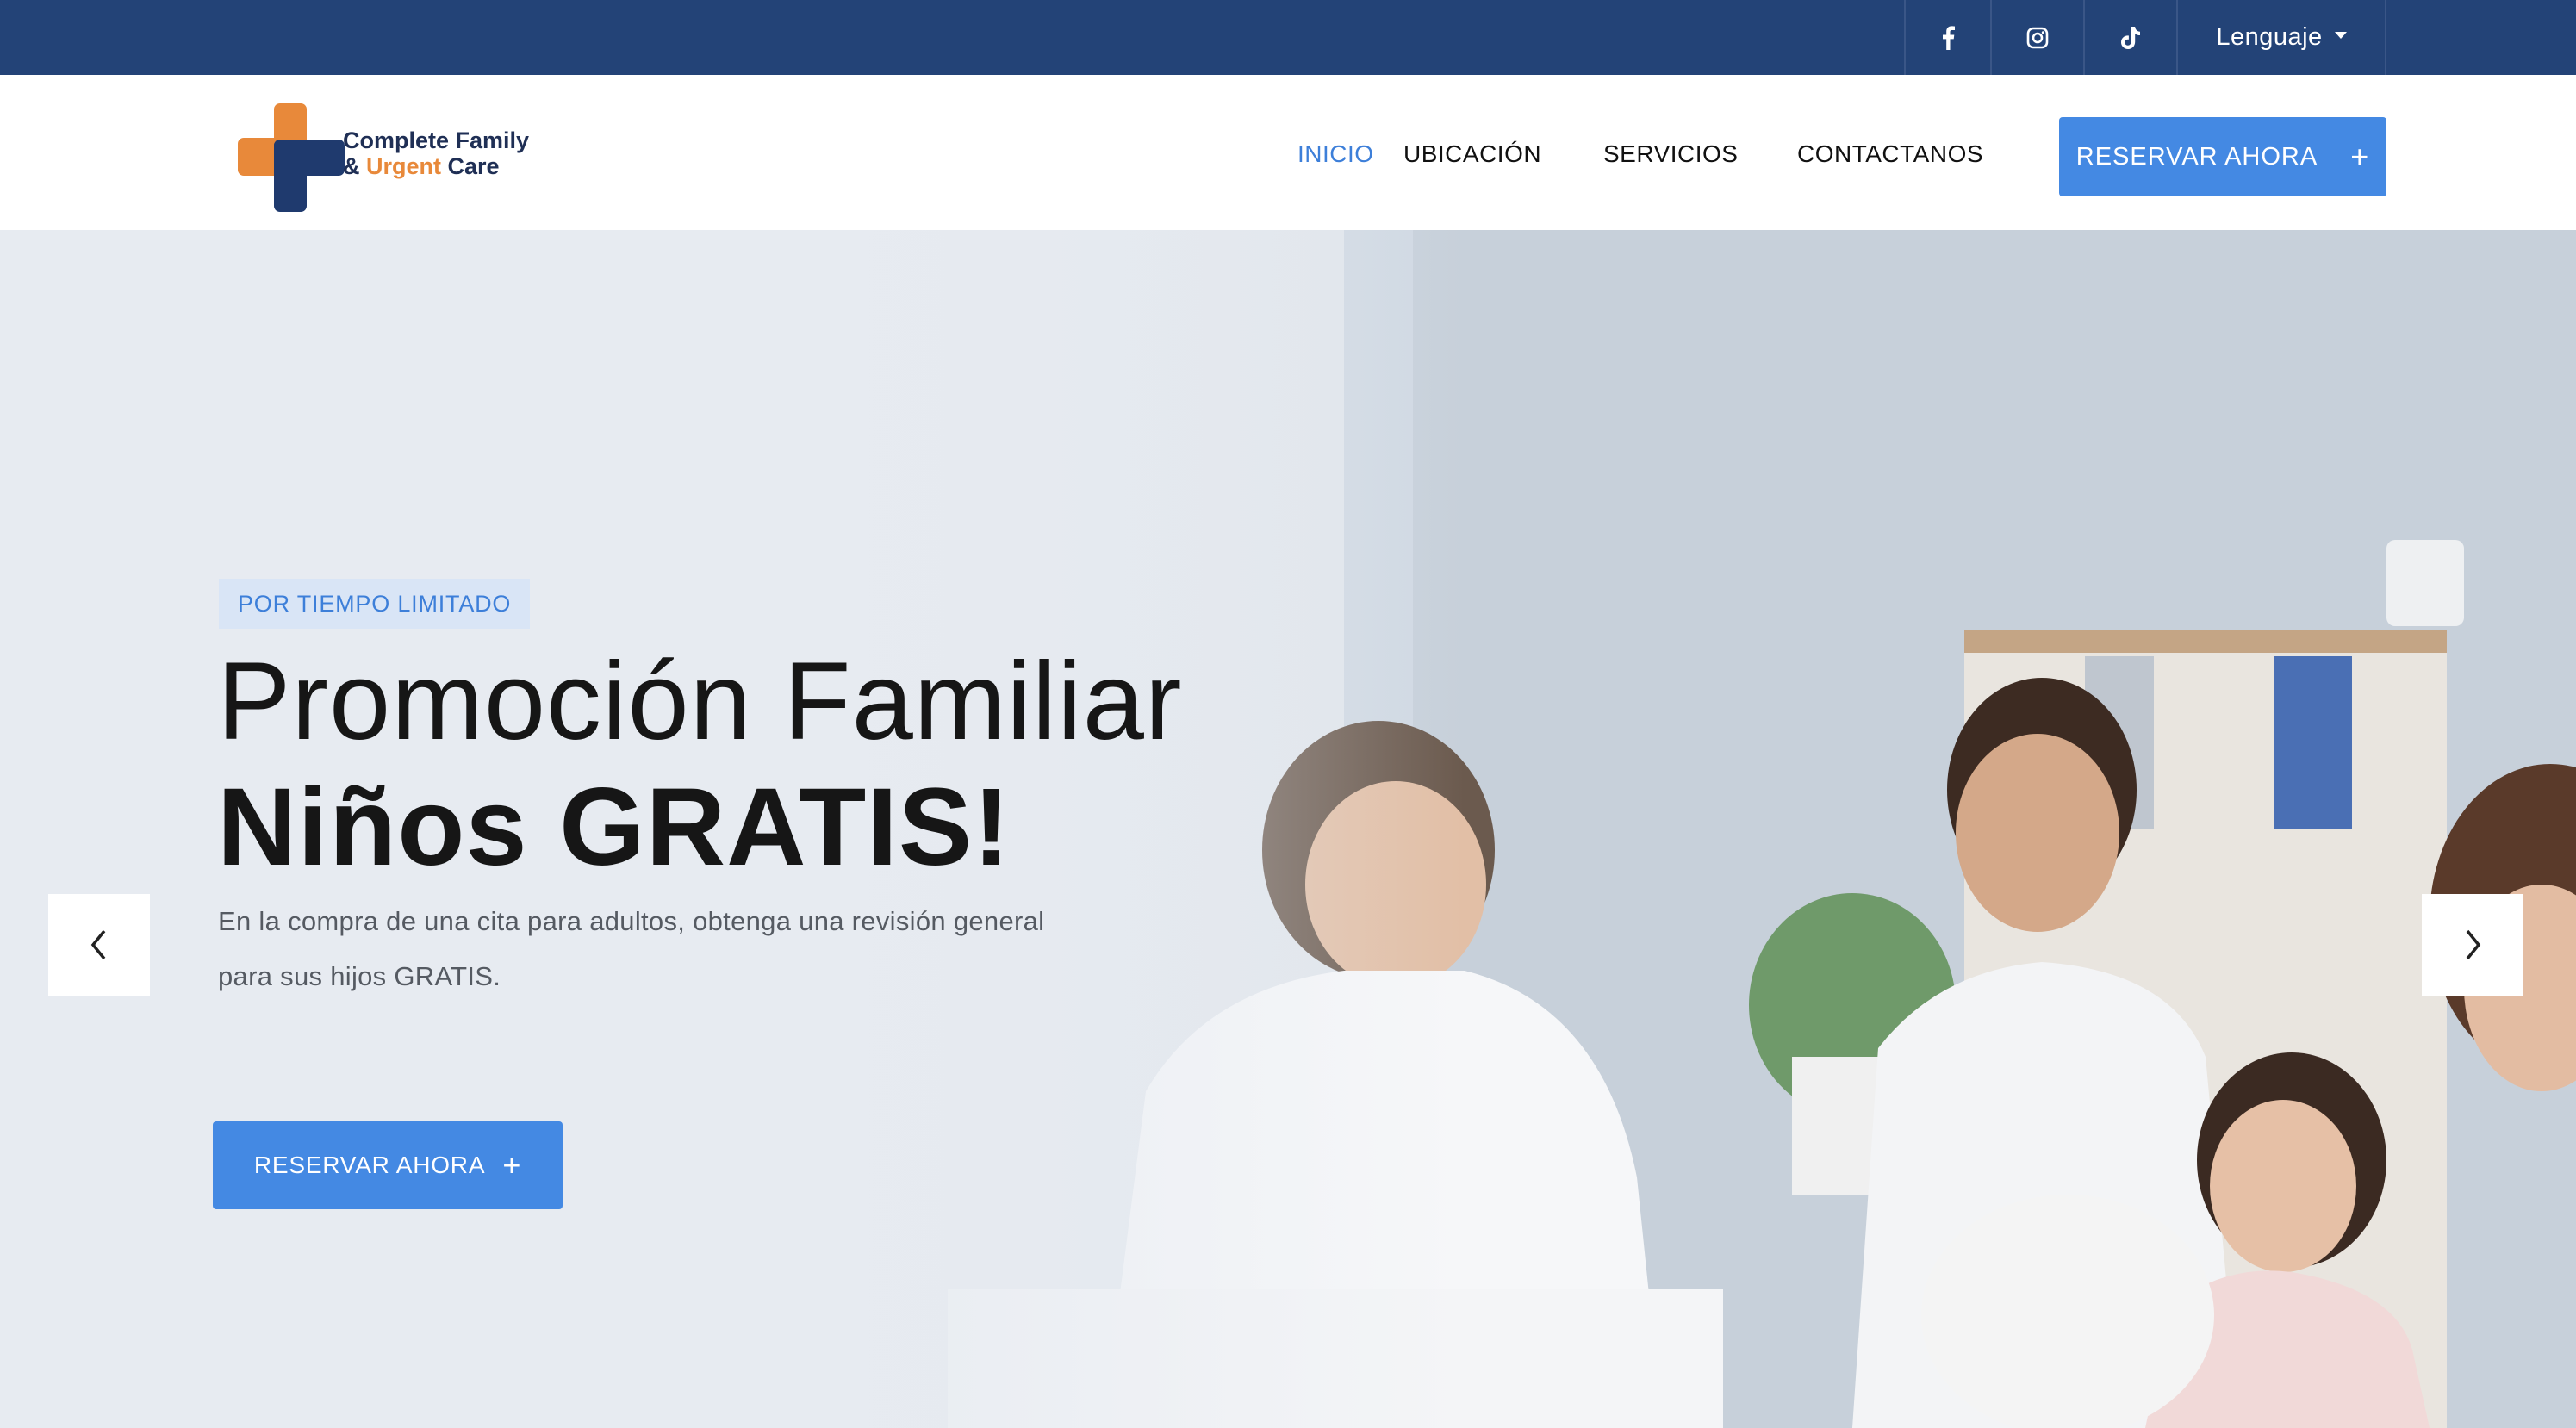 This screenshot has width=2576, height=1428. I want to click on hero-title: Promoción Familiar Niños GRATIS!, so click(700, 765).